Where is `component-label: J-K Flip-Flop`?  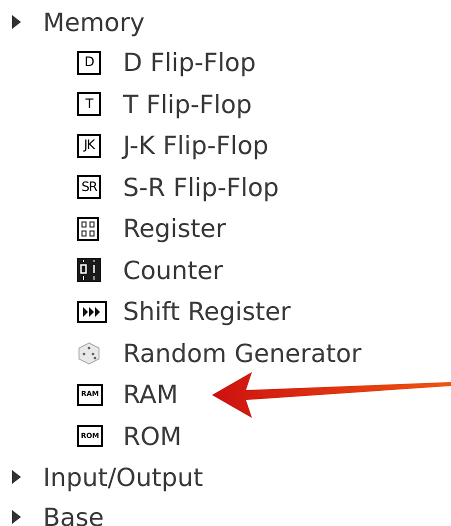
component-label: J-K Flip-Flop is located at coordinates (195, 145).